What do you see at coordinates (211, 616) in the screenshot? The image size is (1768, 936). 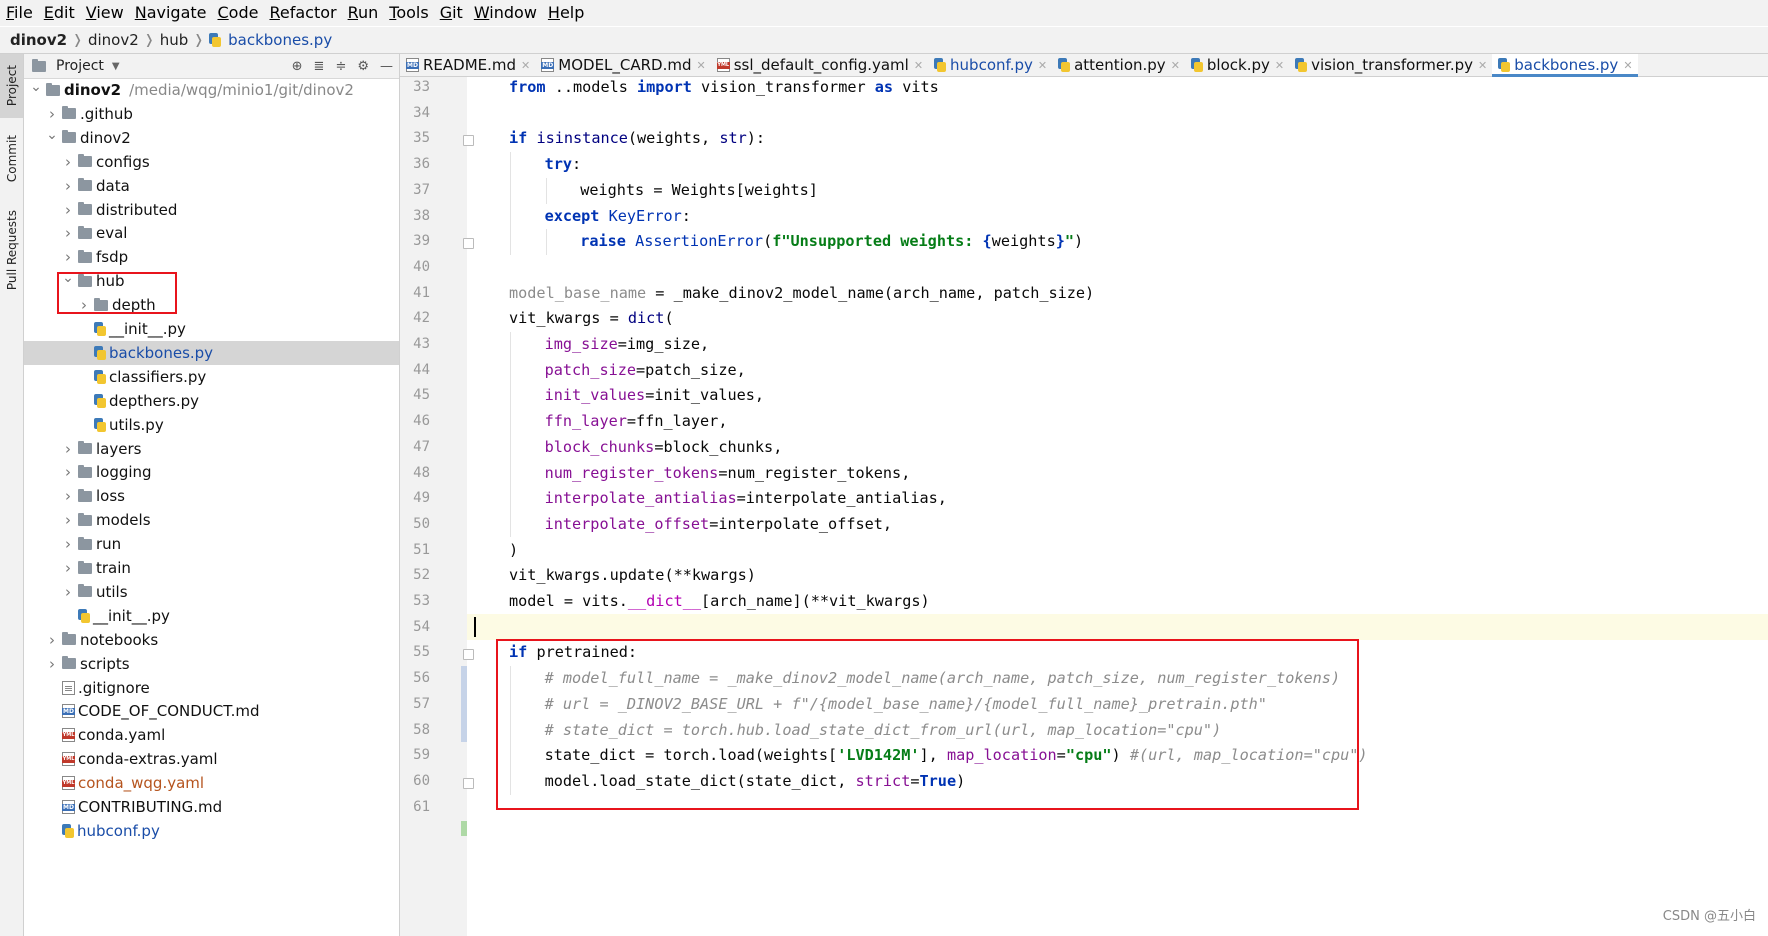 I see `tree-file--init-py: ›__init__.py` at bounding box center [211, 616].